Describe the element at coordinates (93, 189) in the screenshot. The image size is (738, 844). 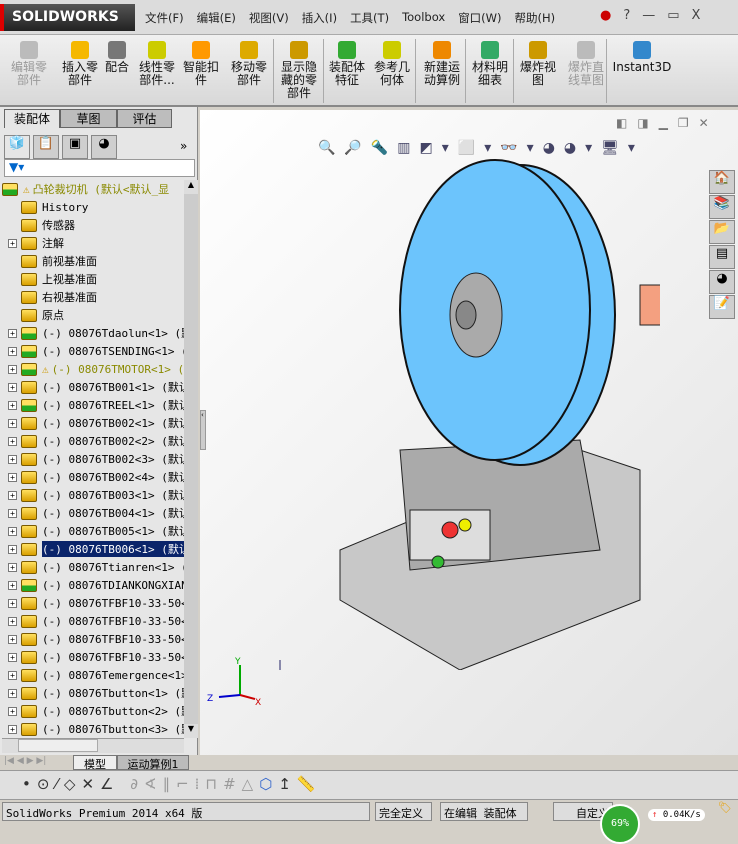
I see `tree-root-assembly: ⚠ 凸轮裁切机 (默认<默认_显` at that location.